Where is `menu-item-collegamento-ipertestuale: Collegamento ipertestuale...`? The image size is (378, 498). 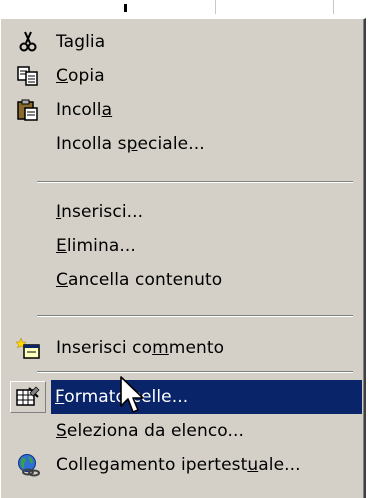 menu-item-collegamento-ipertestuale: Collegamento ipertestuale... is located at coordinates (183, 465).